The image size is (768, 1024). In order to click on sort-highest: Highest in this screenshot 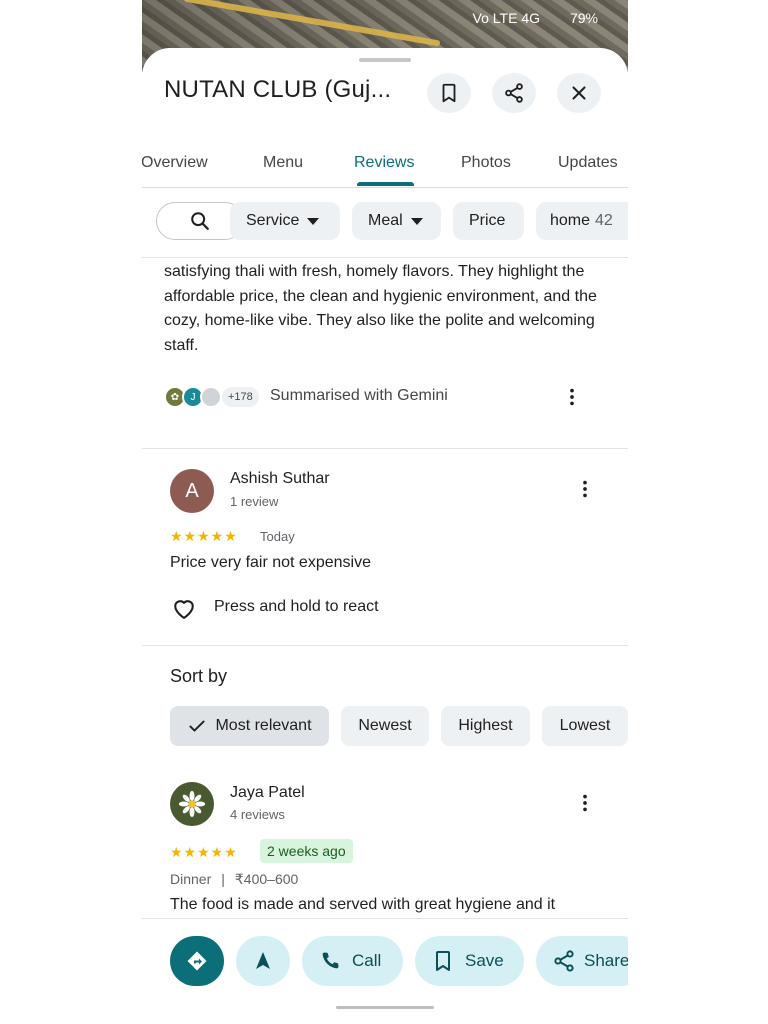, I will do `click(485, 726)`.